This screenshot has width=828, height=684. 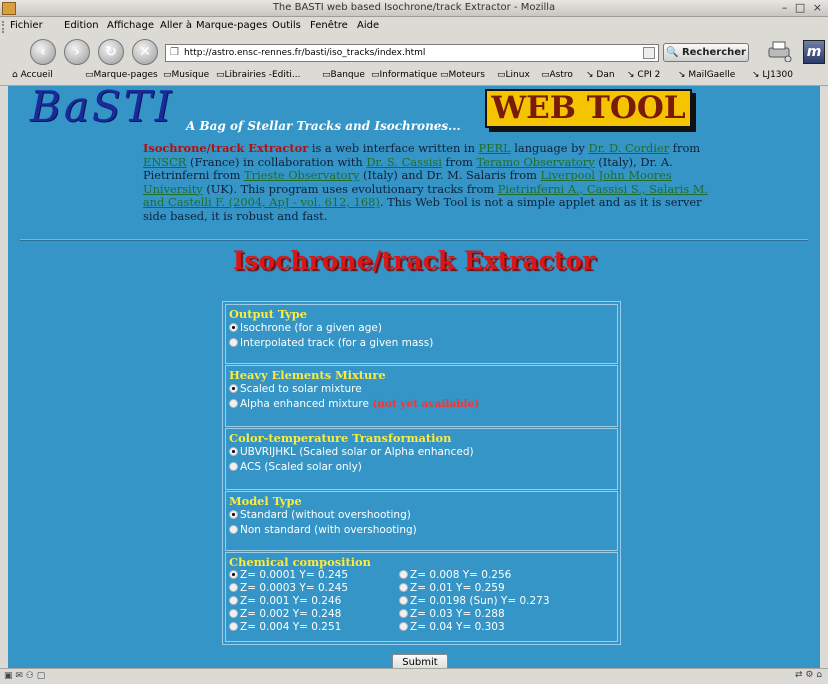 I want to click on radio-z-0.008: Z= 0.008 Y= 0.256, so click(x=455, y=575).